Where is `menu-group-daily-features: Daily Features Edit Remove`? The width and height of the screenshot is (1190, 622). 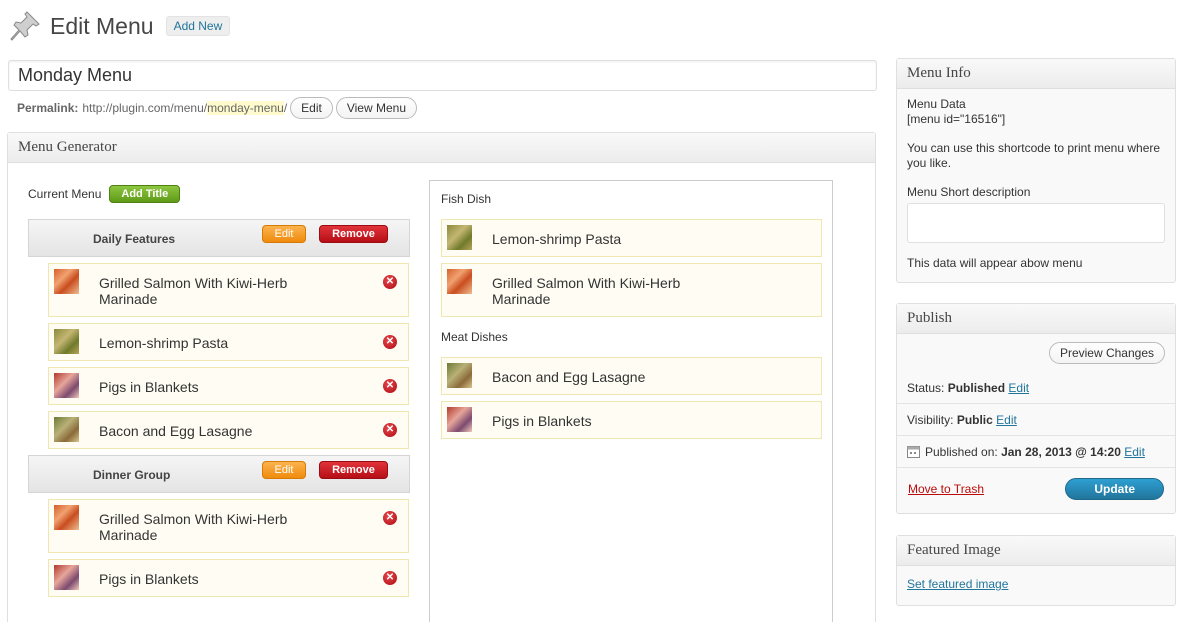
menu-group-daily-features: Daily Features Edit Remove is located at coordinates (219, 238).